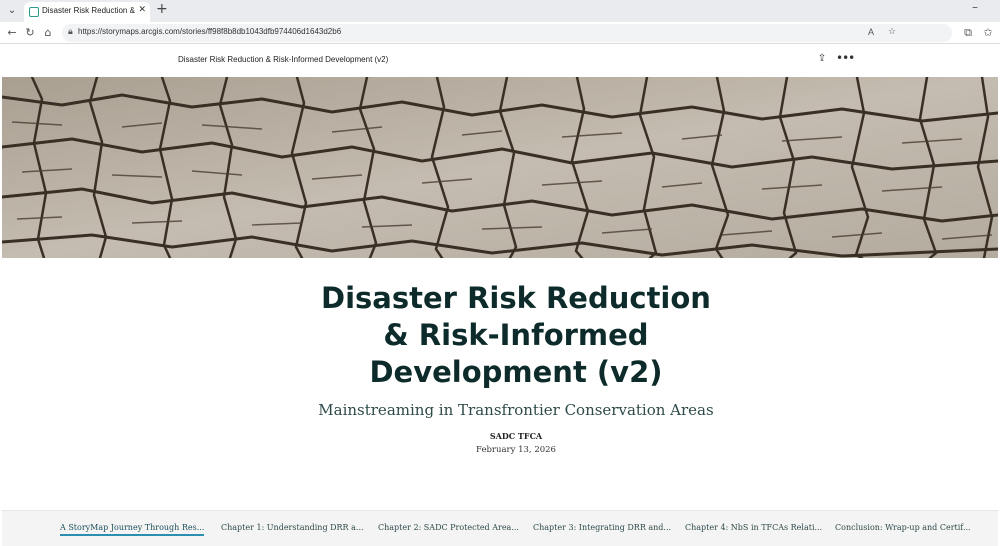 Image resolution: width=1000 pixels, height=546 pixels. I want to click on browser-tab: Disaster Risk Reduction & Risk-Inf ✕, so click(87, 12).